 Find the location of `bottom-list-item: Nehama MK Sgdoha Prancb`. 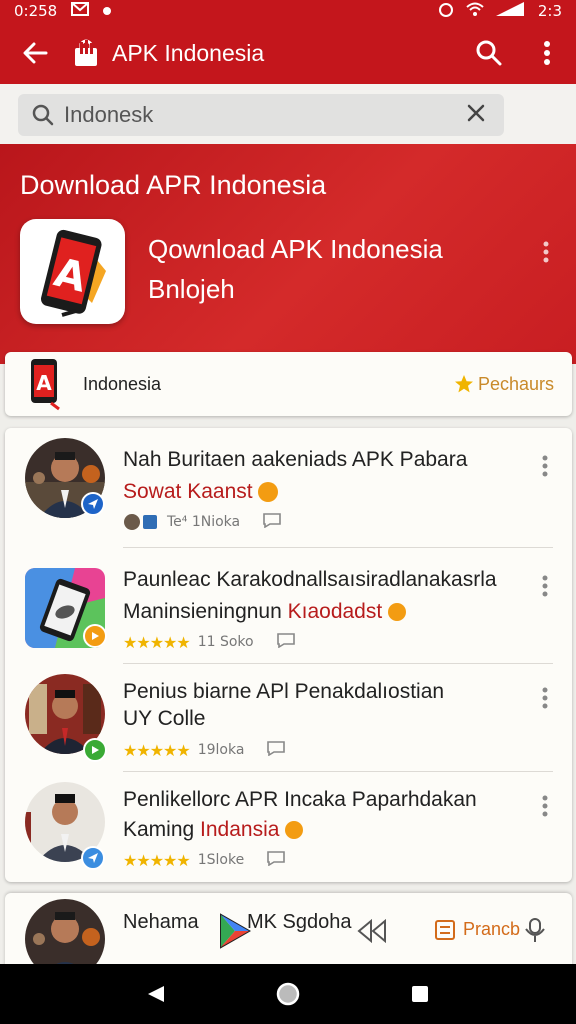

bottom-list-item: Nehama MK Sgdoha Prancb is located at coordinates (288, 936).